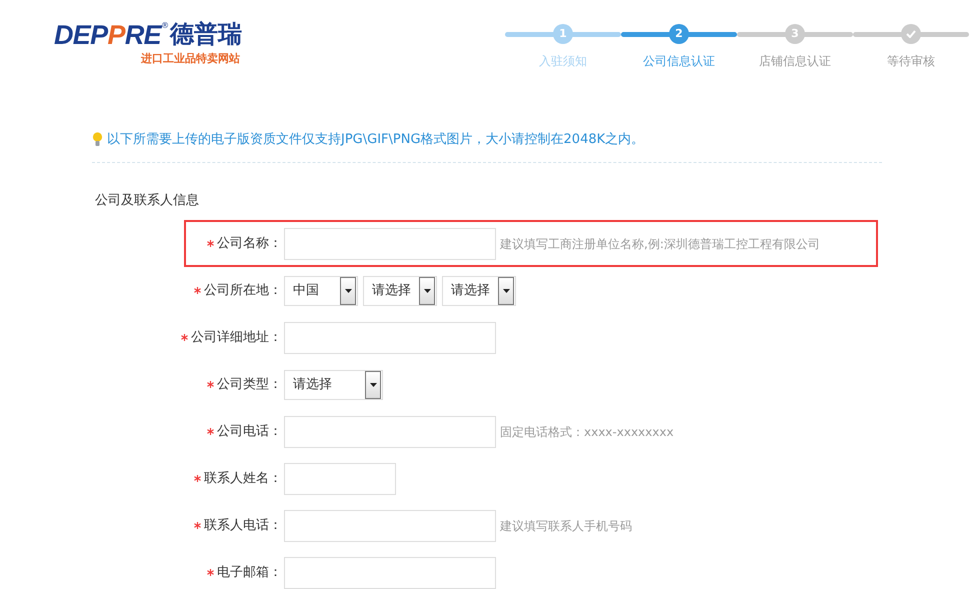 The width and height of the screenshot is (971, 589). What do you see at coordinates (191, 59) in the screenshot?
I see `tagline: 进口工业品特卖网站` at bounding box center [191, 59].